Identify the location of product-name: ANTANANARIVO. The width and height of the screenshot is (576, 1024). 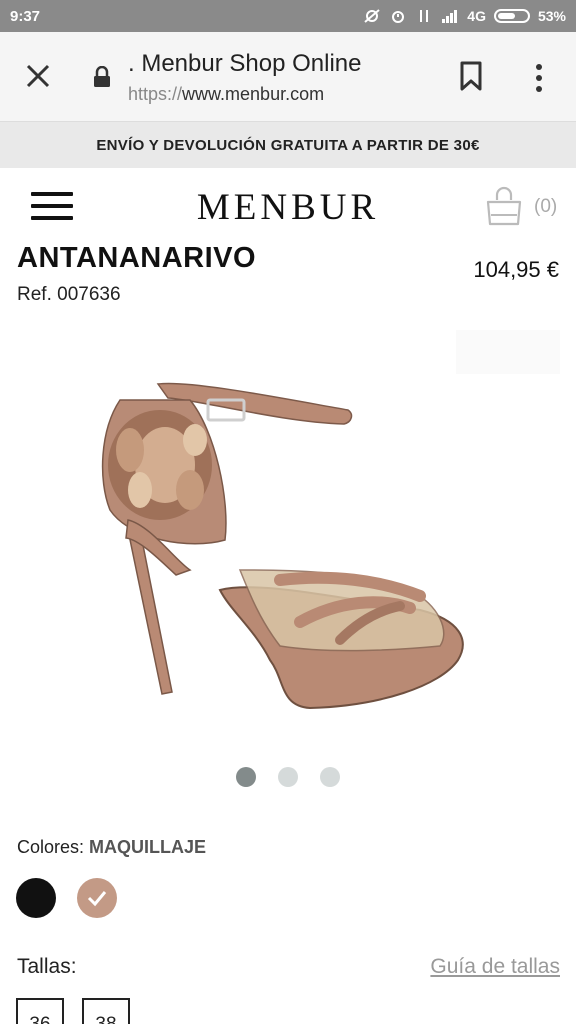
(137, 258).